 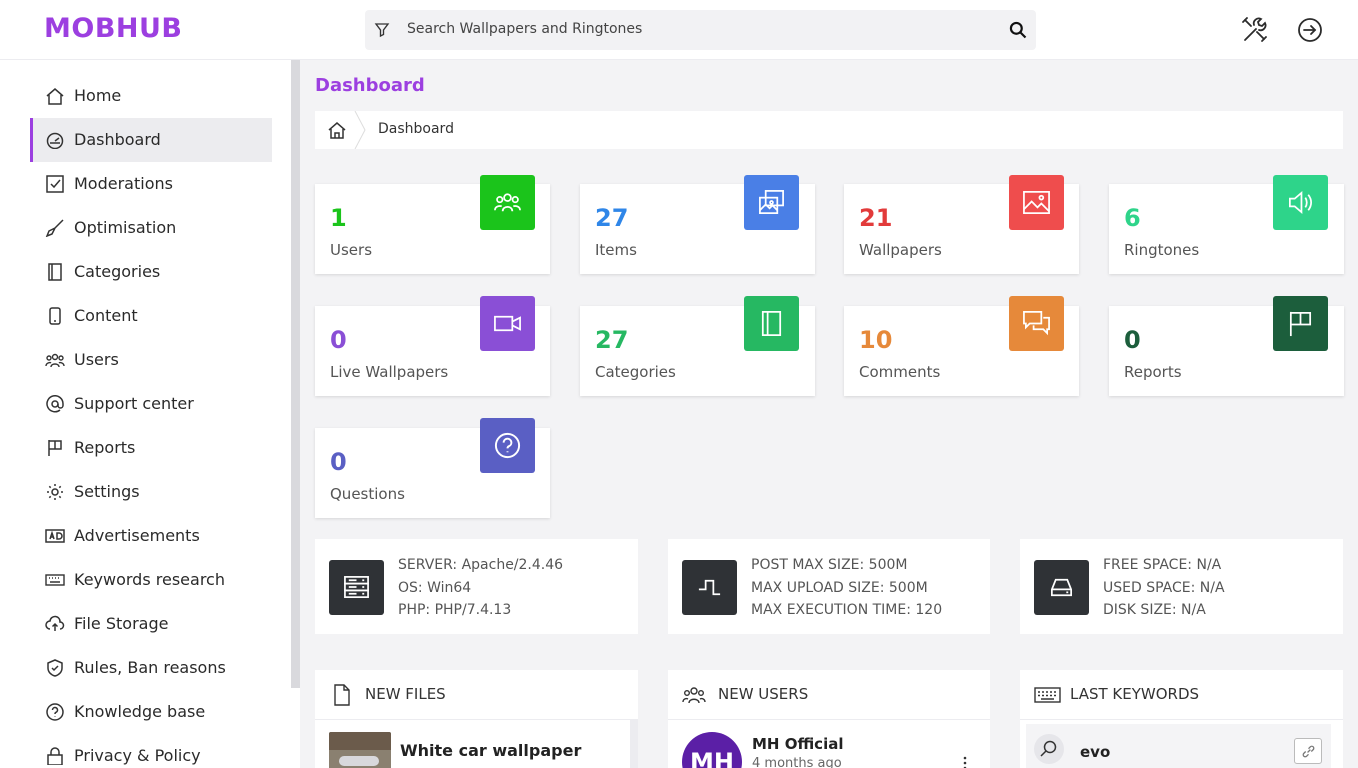 What do you see at coordinates (476, 719) in the screenshot?
I see `new-files-panel: NEW FILES White car wallpaper` at bounding box center [476, 719].